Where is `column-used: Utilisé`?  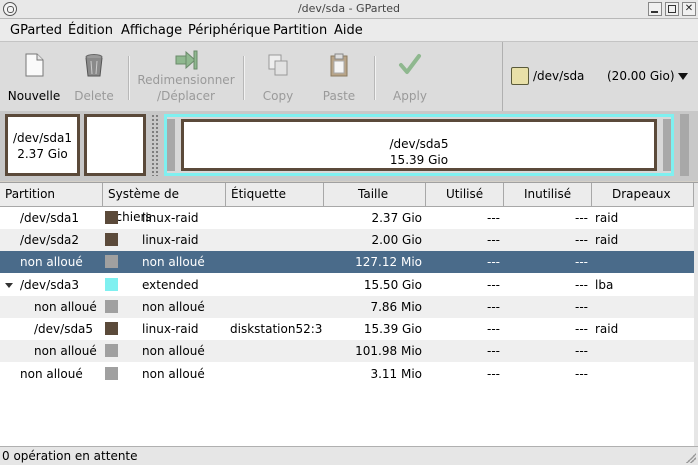 column-used: Utilisé is located at coordinates (465, 194).